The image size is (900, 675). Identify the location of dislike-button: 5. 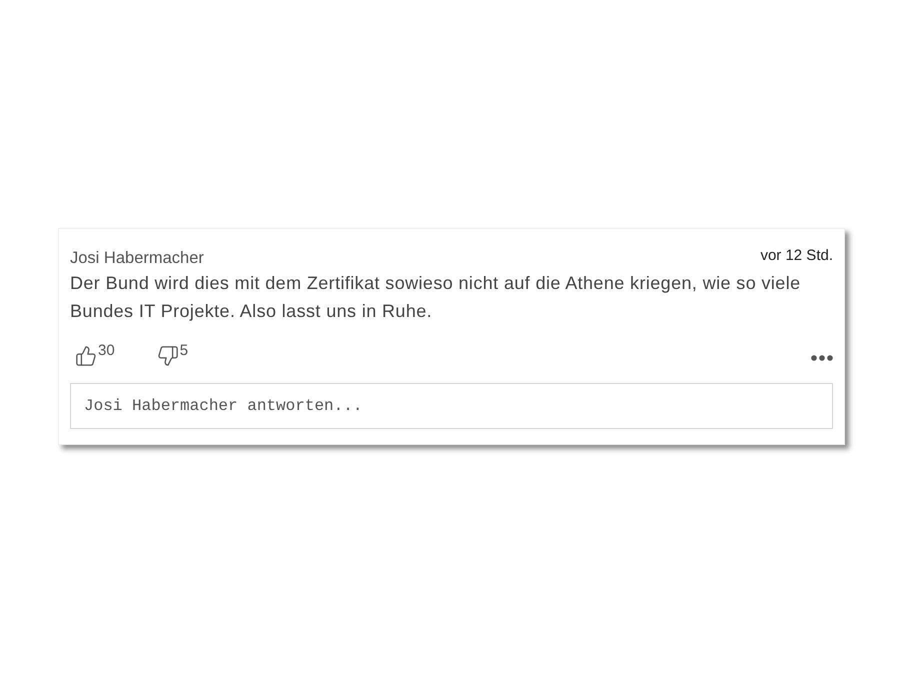
(172, 356).